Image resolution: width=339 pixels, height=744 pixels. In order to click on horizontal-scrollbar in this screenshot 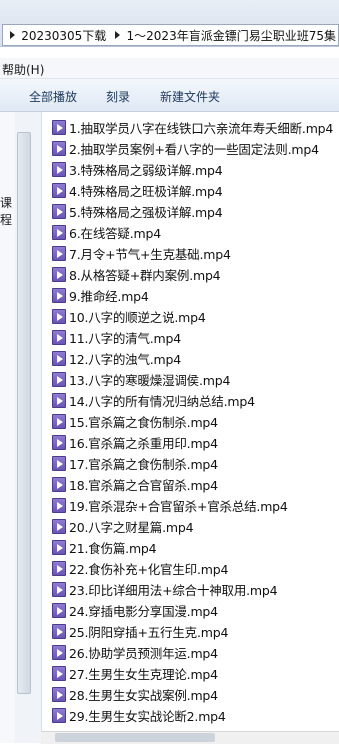, I will do `click(190, 737)`.